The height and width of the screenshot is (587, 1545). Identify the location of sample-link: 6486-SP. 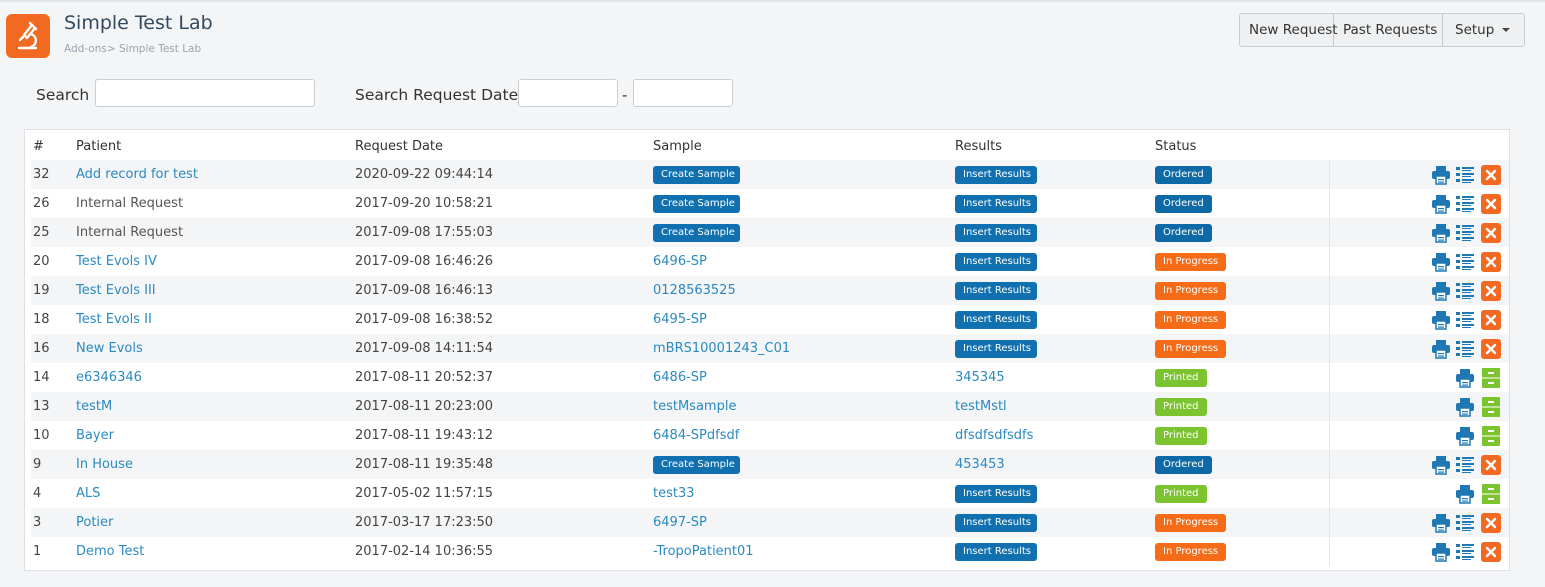
(680, 377).